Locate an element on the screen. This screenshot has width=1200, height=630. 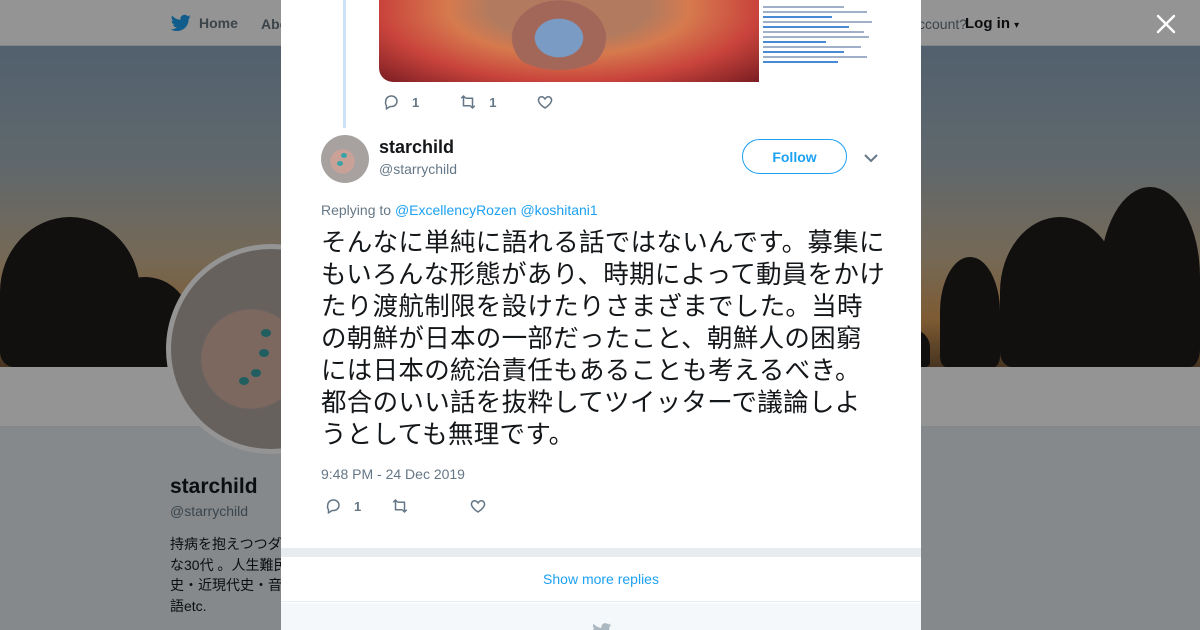
media-photo is located at coordinates (569, 41).